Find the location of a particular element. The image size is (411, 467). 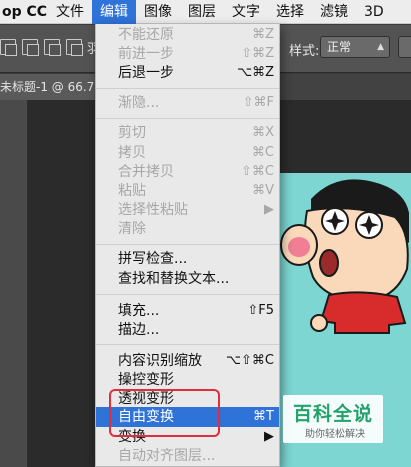

menu-item-copy: 拷贝 ⌘C is located at coordinates (187, 153).